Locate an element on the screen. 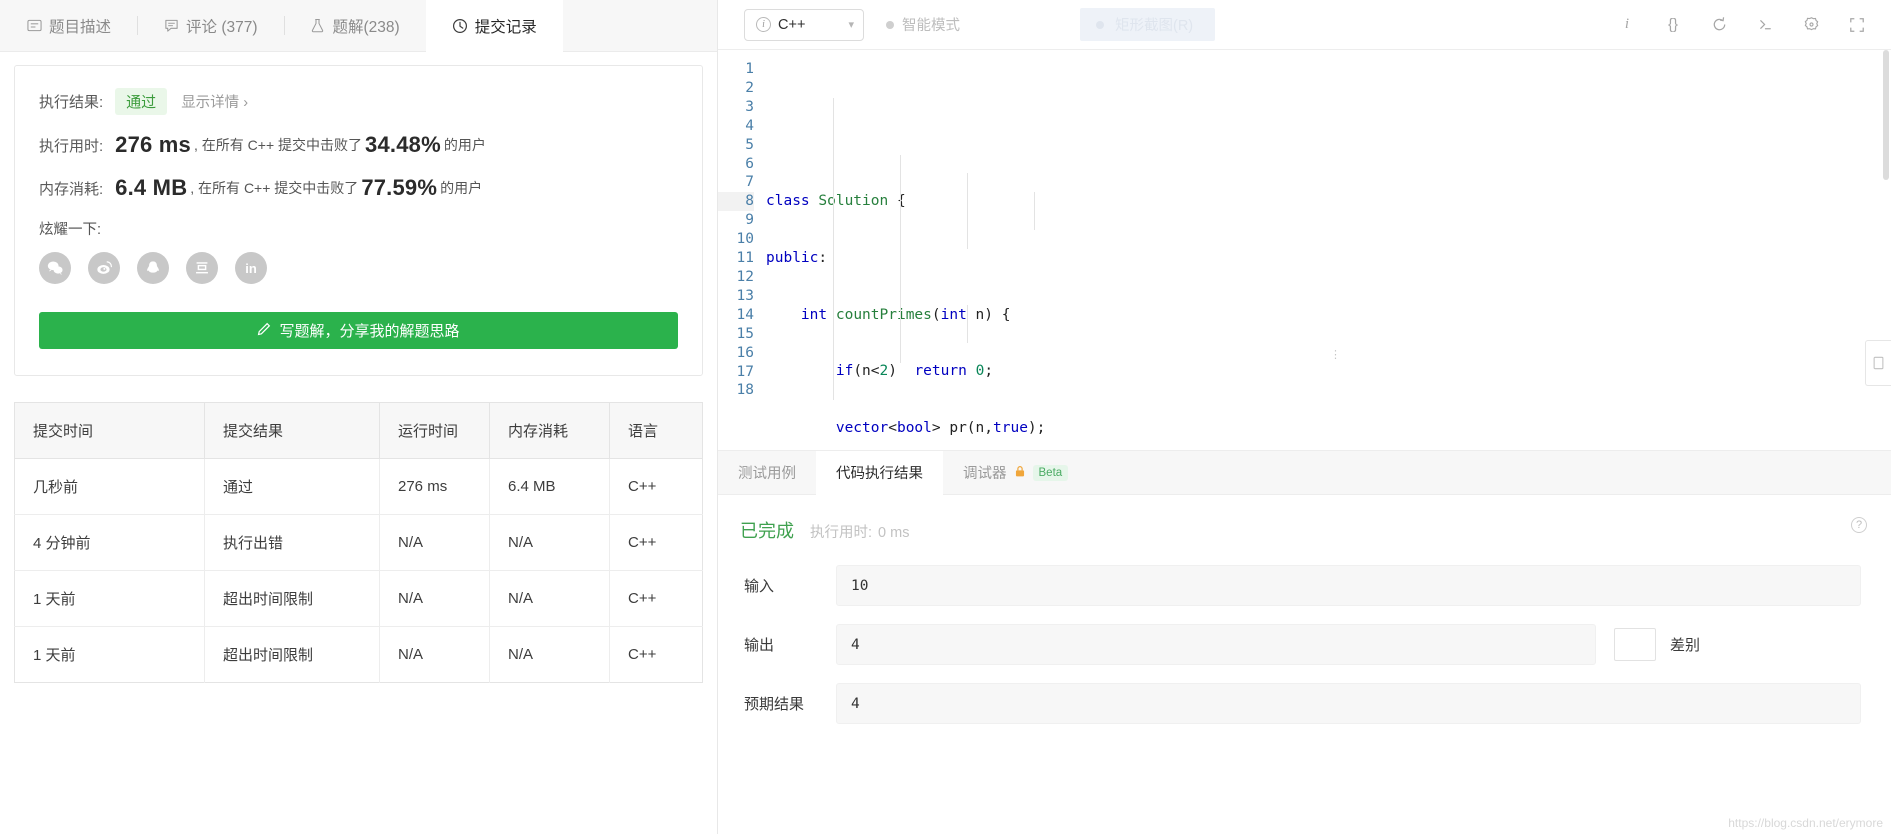 This screenshot has width=1891, height=834. code-line: class Solution { is located at coordinates (836, 201).